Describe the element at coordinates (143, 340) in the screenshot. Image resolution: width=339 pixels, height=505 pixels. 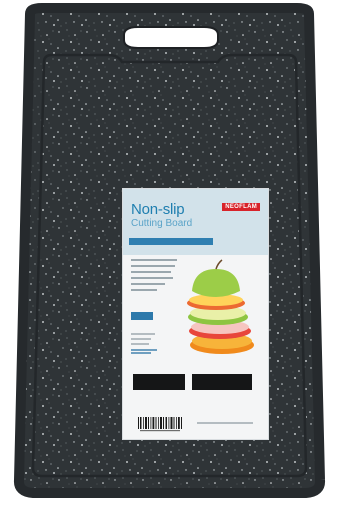
I see `size-spec` at that location.